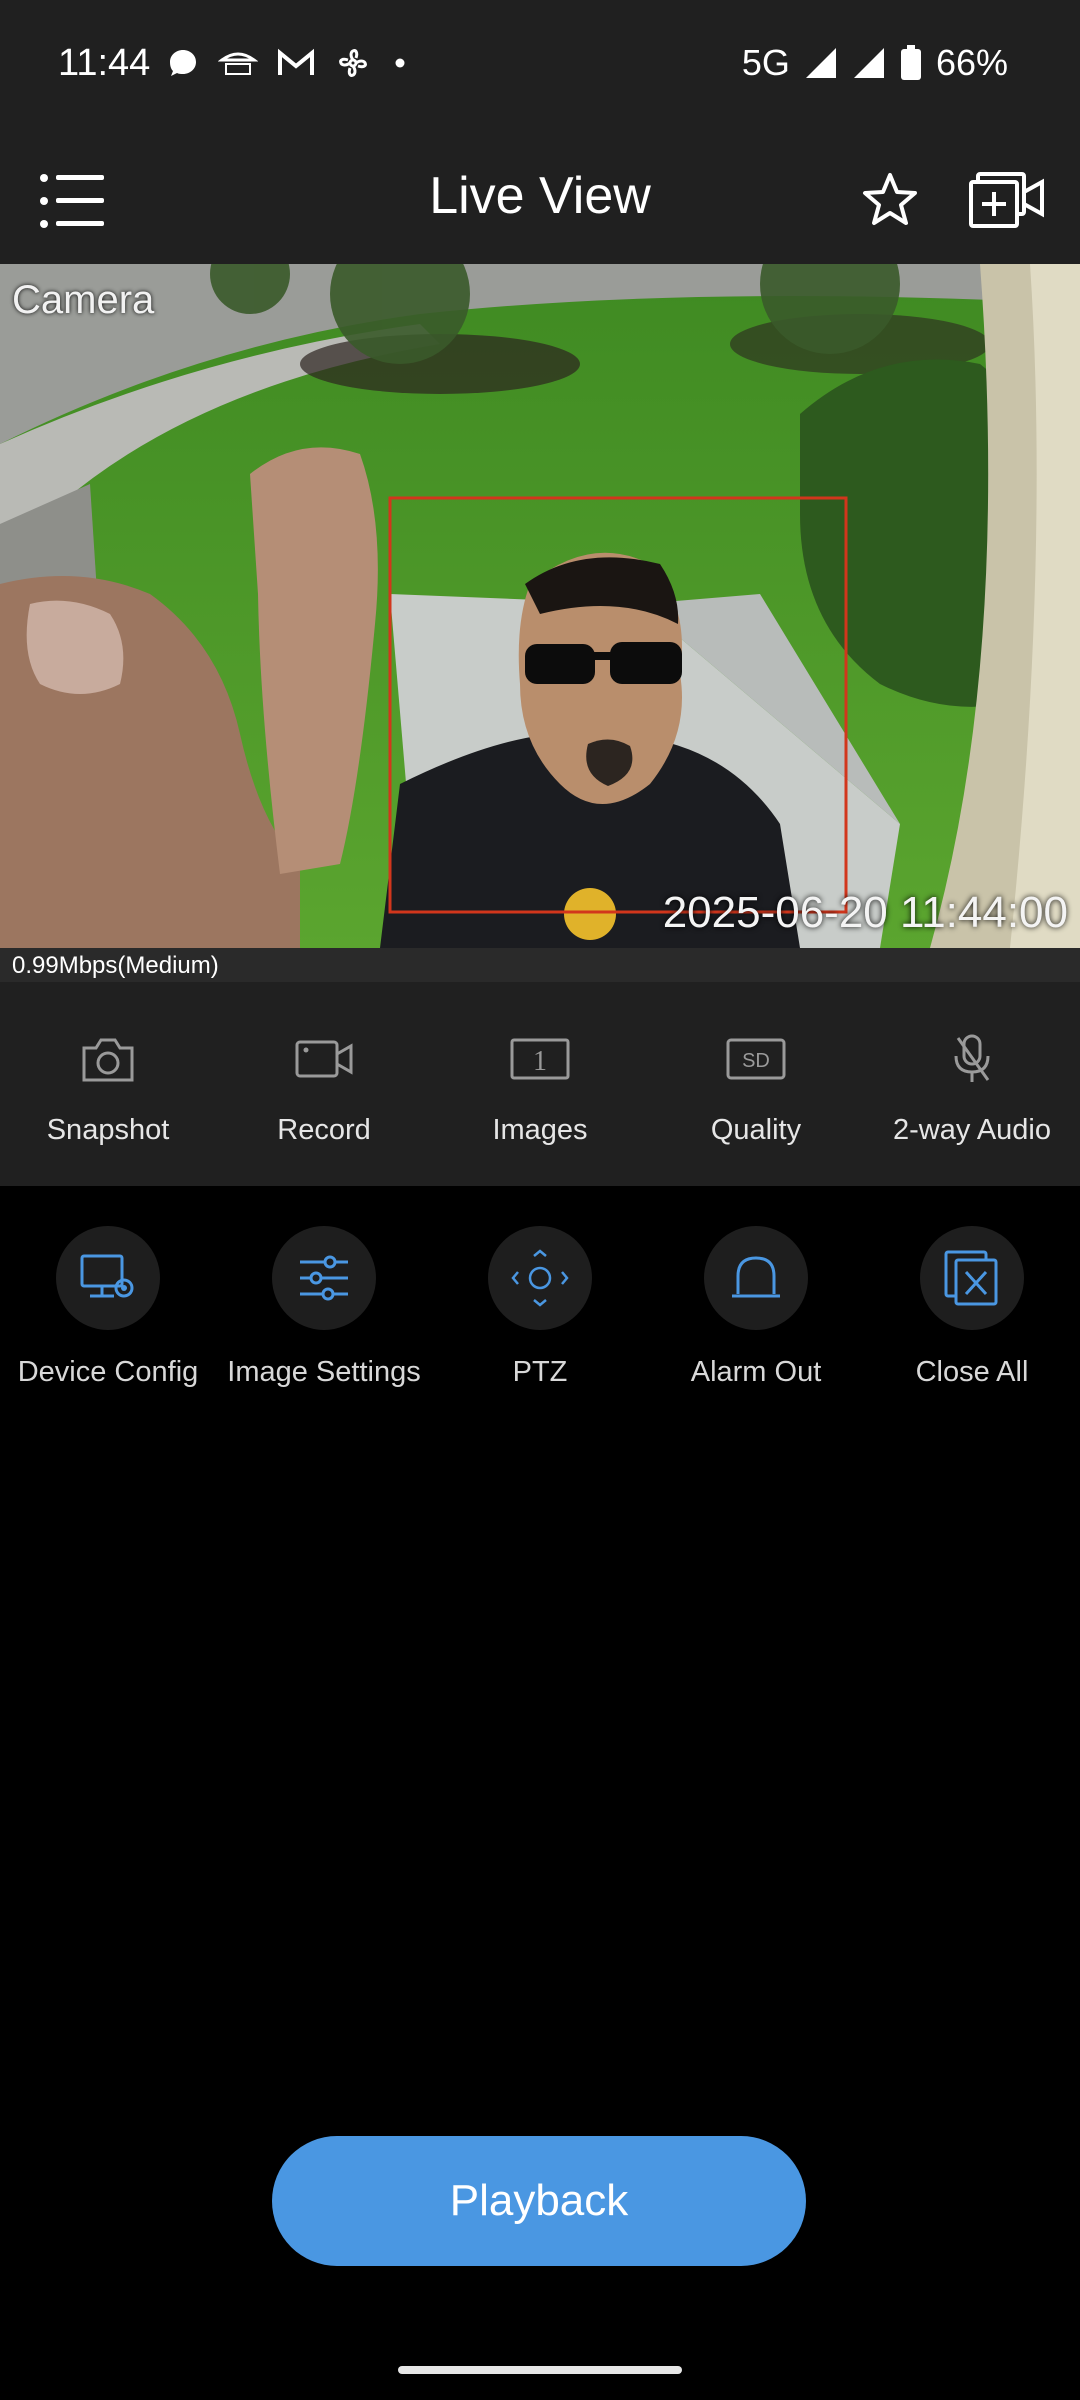  What do you see at coordinates (756, 1130) in the screenshot?
I see `quality-label: Quality` at bounding box center [756, 1130].